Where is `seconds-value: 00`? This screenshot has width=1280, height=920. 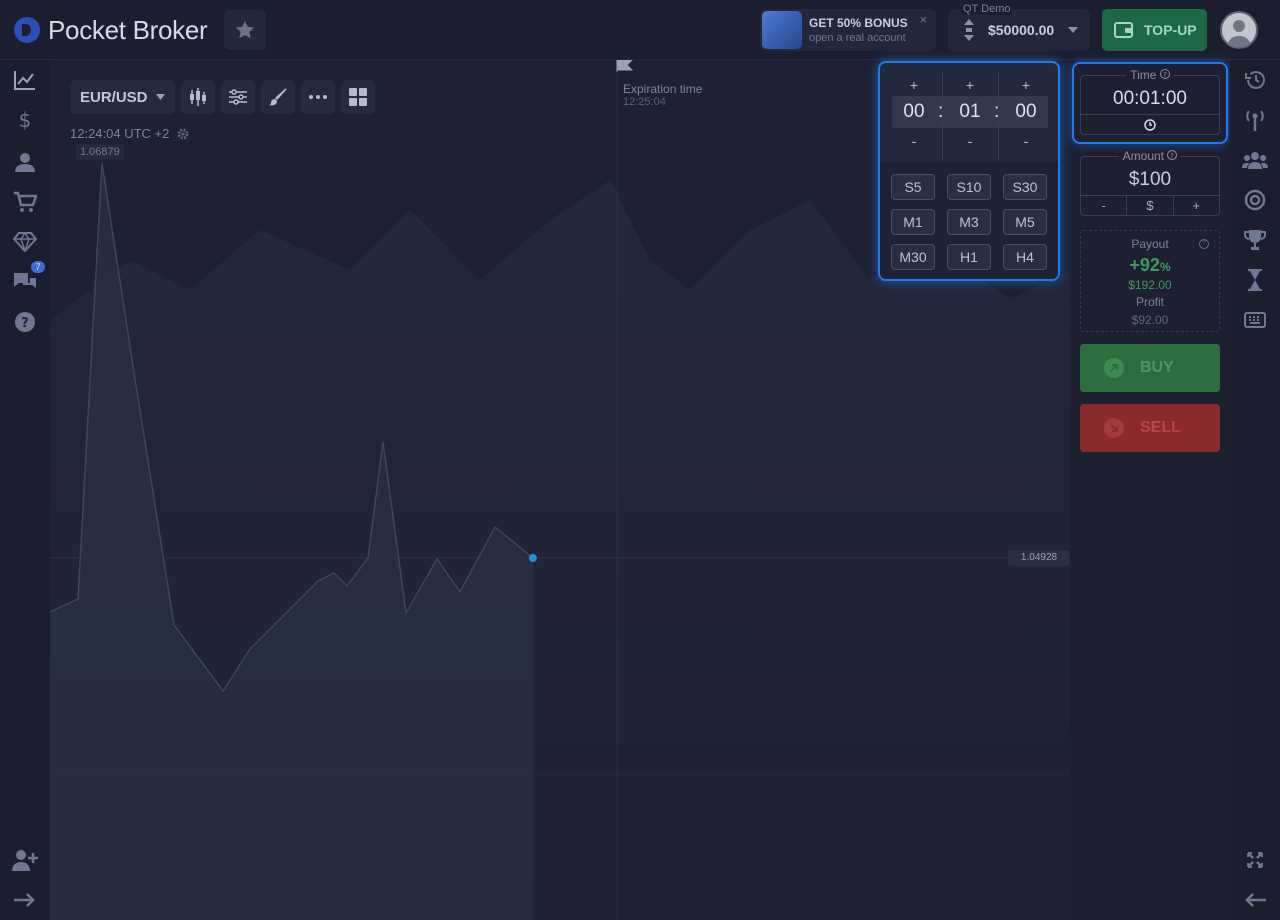 seconds-value: 00 is located at coordinates (1026, 112).